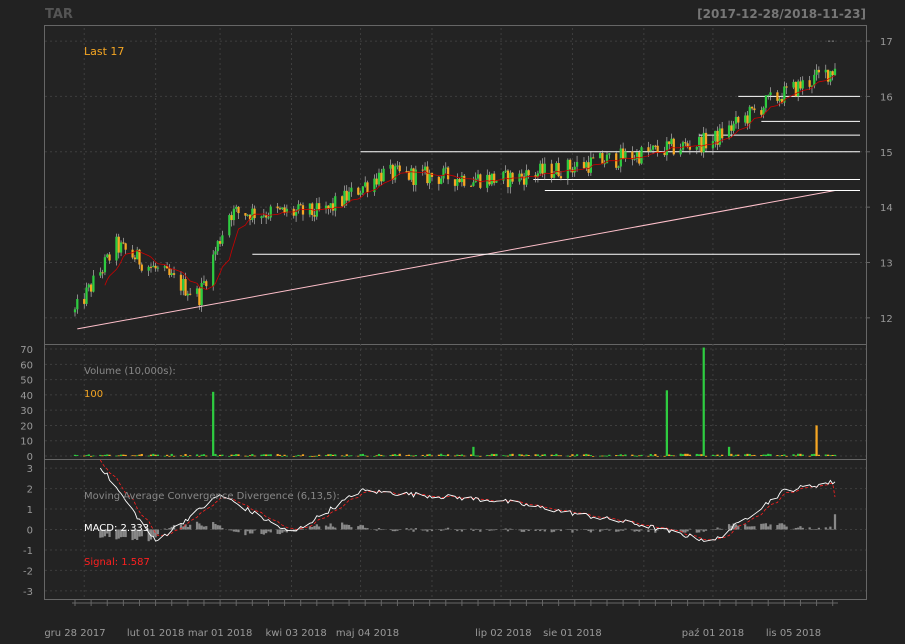 The image size is (905, 644). Describe the element at coordinates (26, 396) in the screenshot. I see `volume-tick-label: 40` at that location.